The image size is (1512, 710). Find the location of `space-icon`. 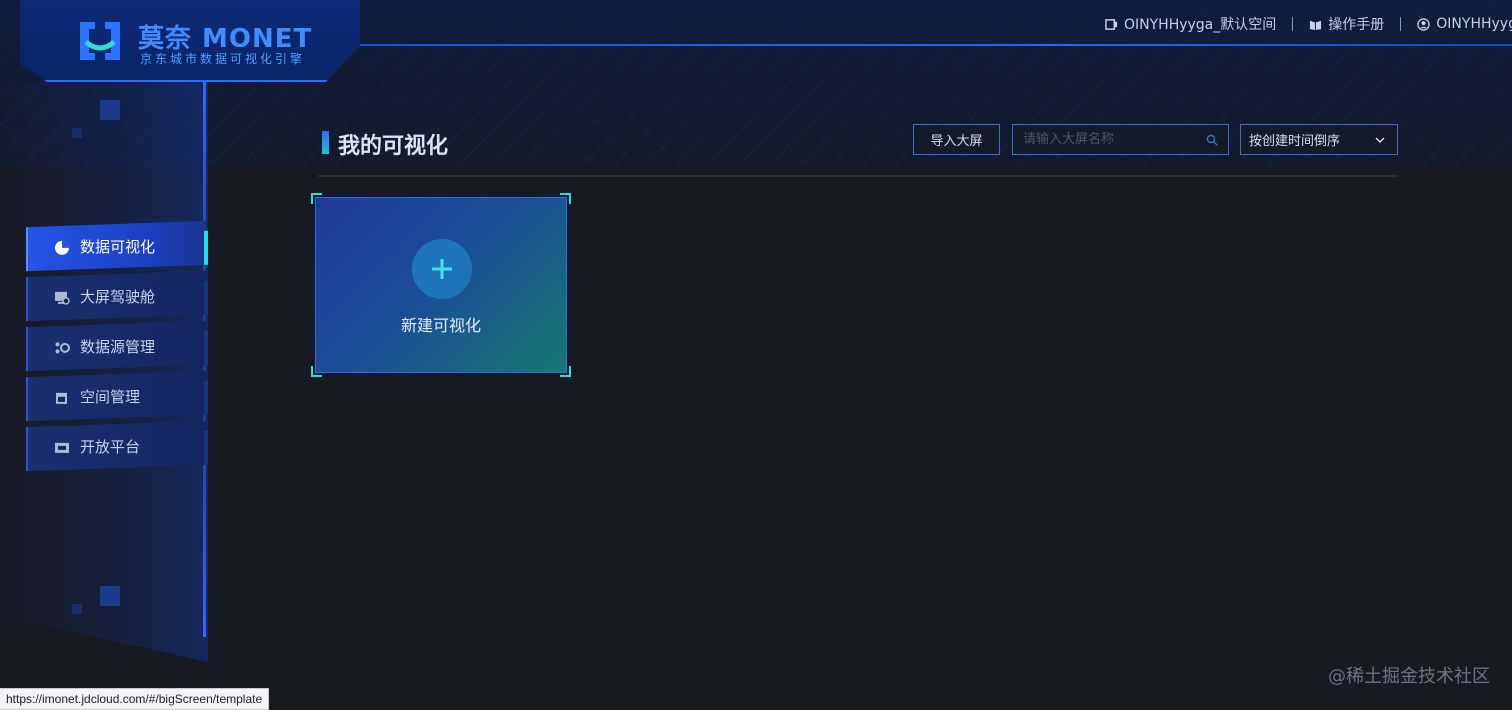

space-icon is located at coordinates (61, 398).